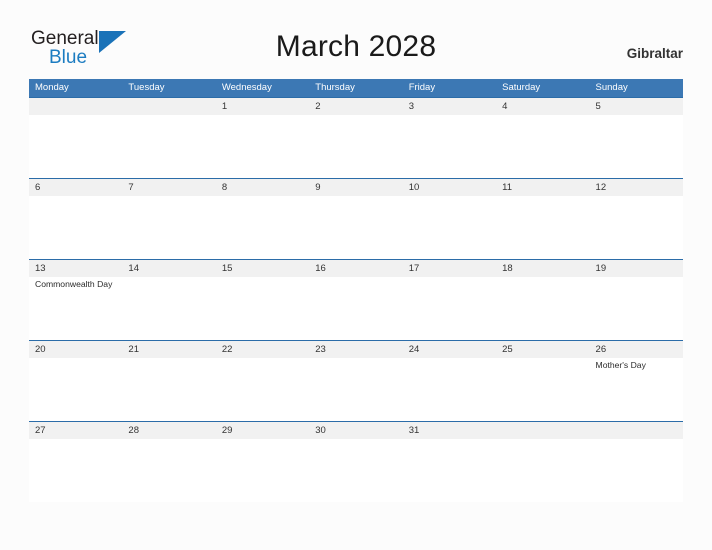 Image resolution: width=712 pixels, height=550 pixels. I want to click on day-number: 29, so click(262, 430).